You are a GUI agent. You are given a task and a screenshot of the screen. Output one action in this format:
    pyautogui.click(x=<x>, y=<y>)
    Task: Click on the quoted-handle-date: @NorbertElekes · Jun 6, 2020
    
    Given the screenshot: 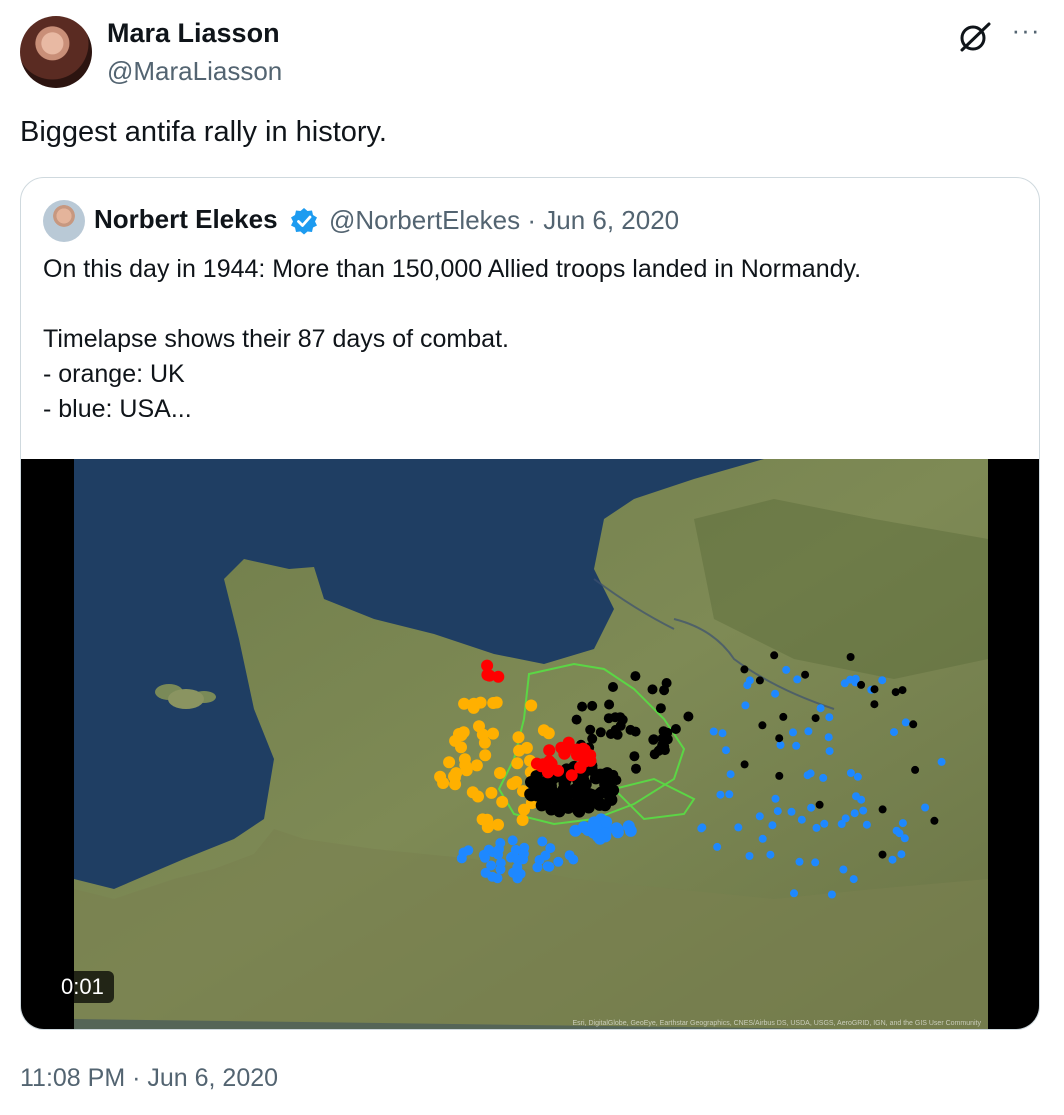 What is the action you would take?
    pyautogui.click(x=504, y=220)
    